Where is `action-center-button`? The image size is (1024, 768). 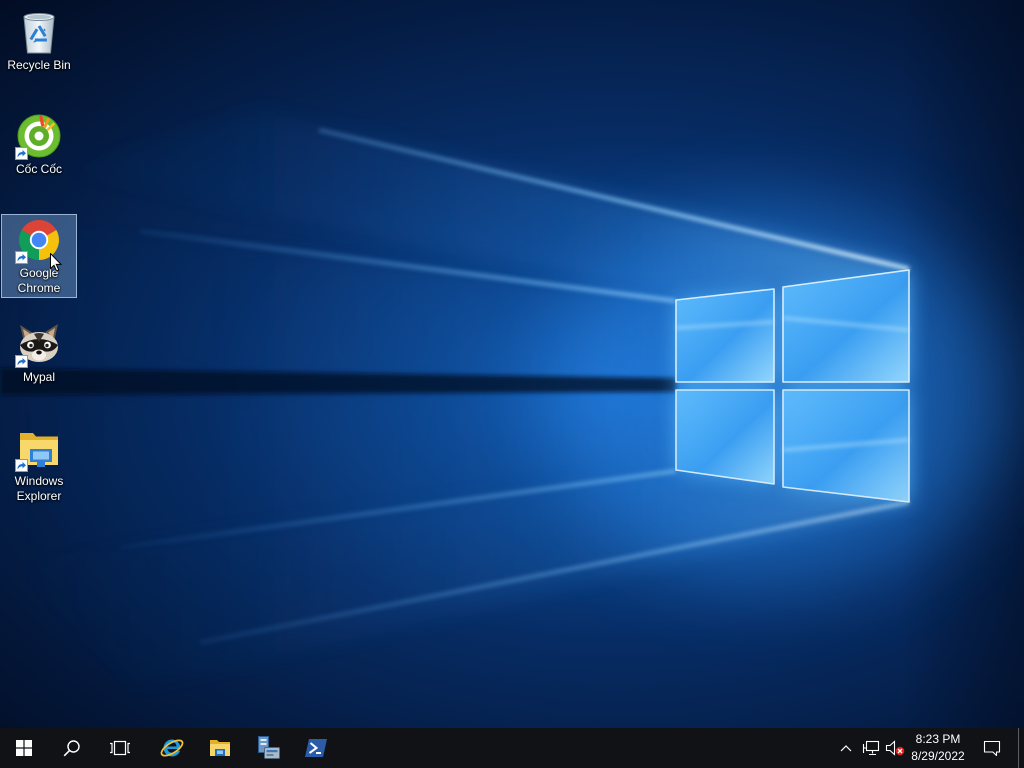
action-center-button is located at coordinates (992, 748).